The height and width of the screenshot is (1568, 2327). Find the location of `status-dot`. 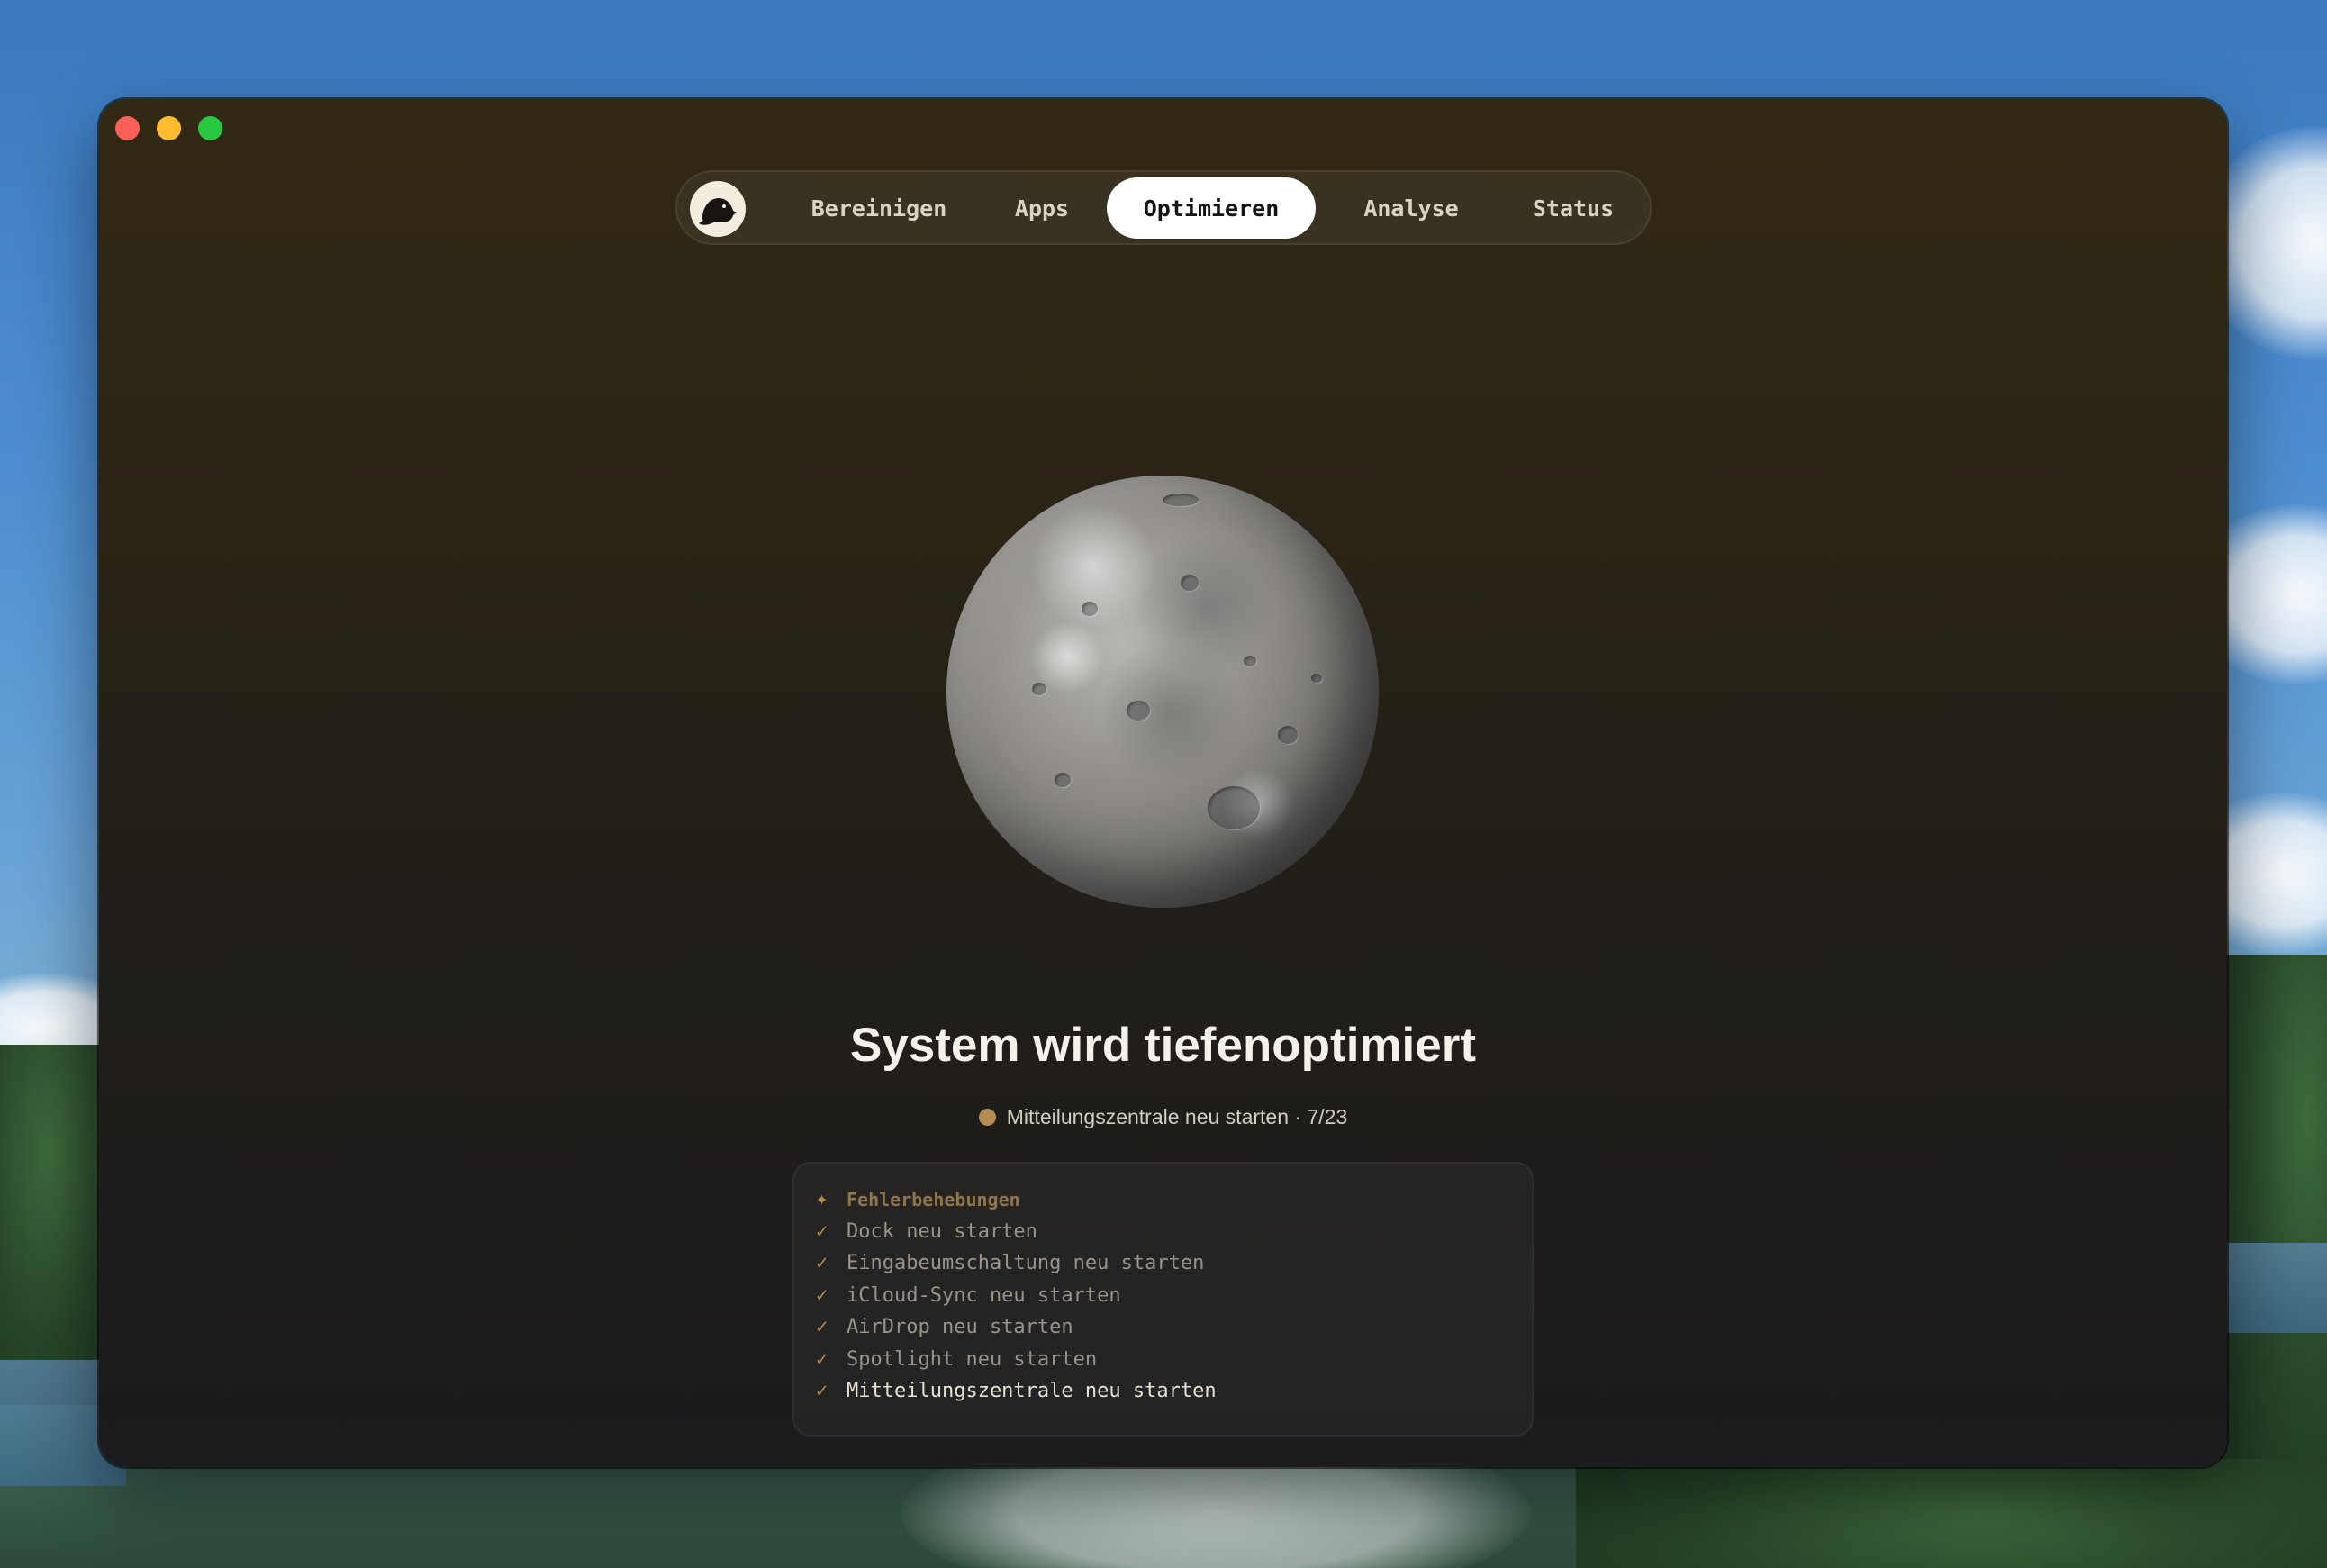

status-dot is located at coordinates (987, 1117).